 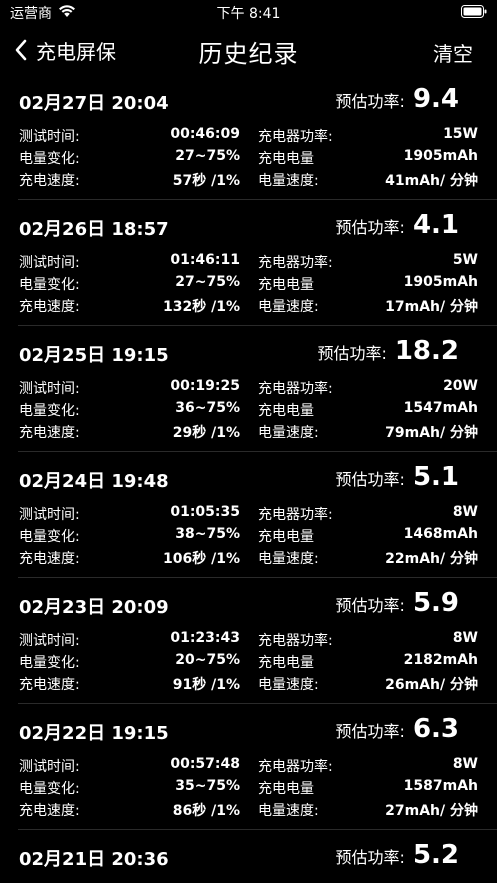 I want to click on charger-power-value: 15W, so click(x=460, y=134).